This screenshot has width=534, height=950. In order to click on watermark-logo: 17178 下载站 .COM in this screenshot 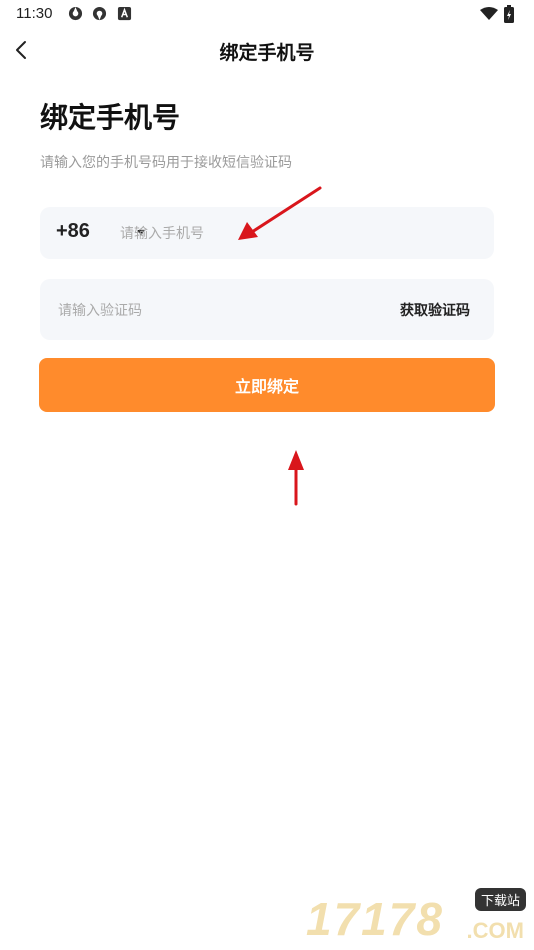, I will do `click(416, 917)`.